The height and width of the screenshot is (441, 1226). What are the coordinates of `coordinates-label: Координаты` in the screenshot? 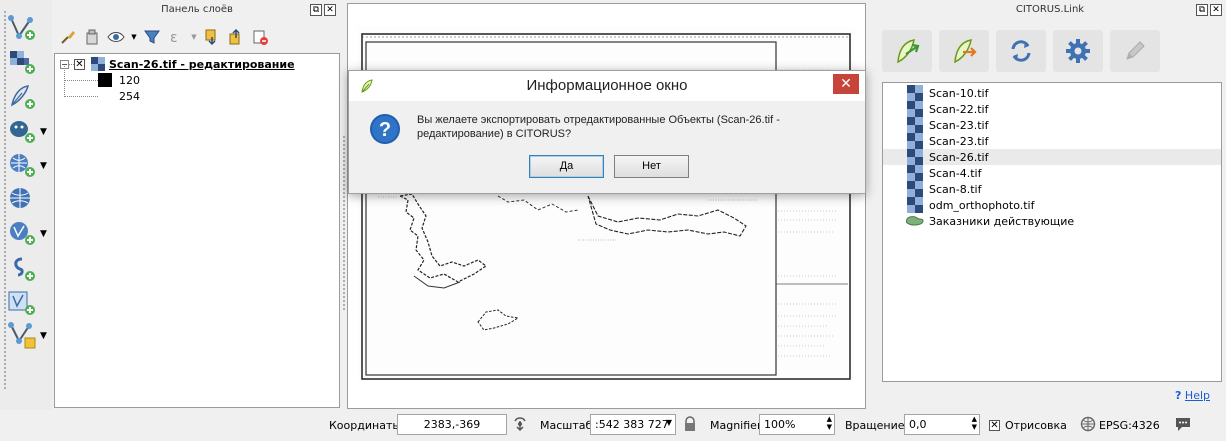 It's located at (365, 425).